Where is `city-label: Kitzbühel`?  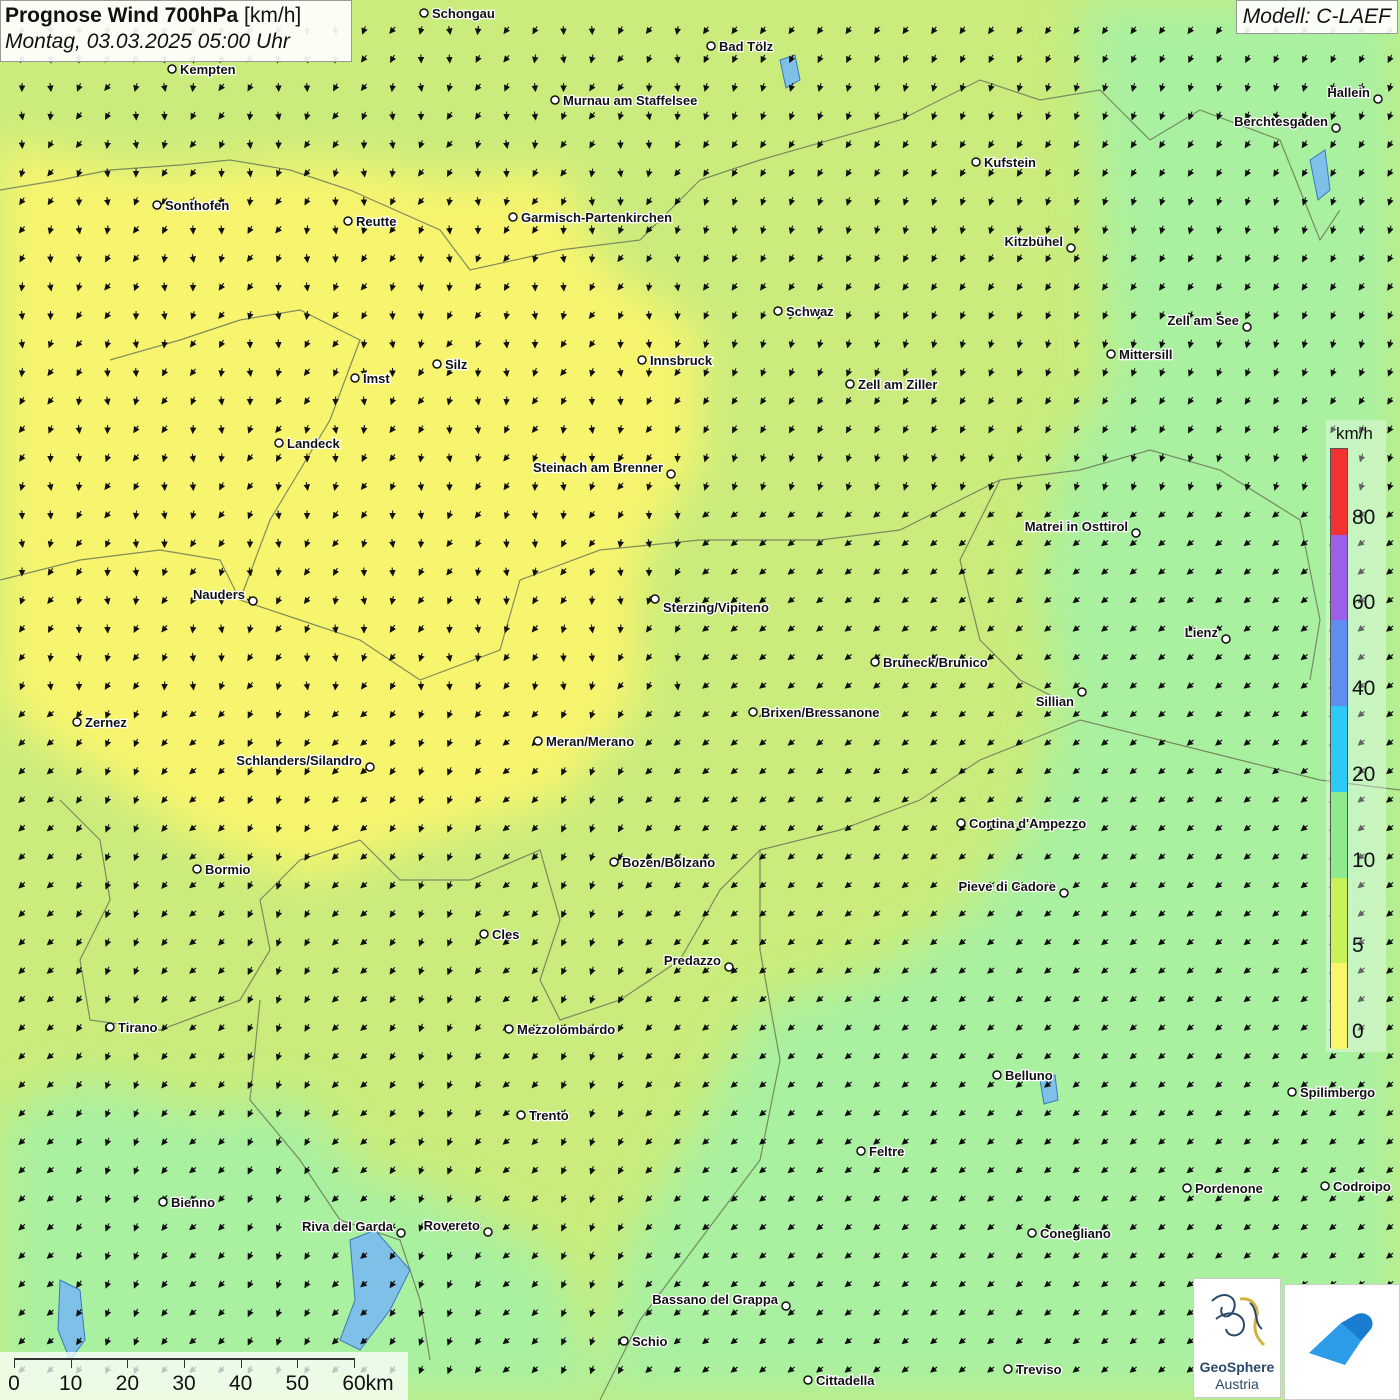 city-label: Kitzbühel is located at coordinates (1034, 241).